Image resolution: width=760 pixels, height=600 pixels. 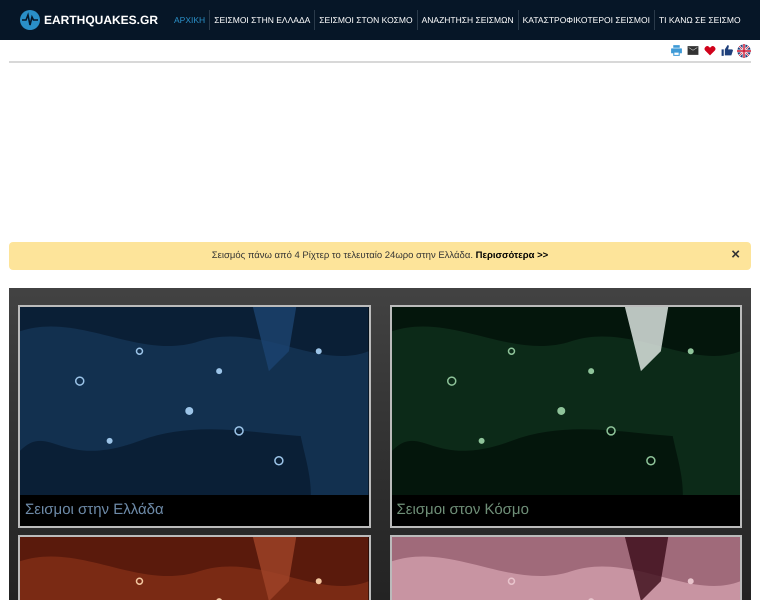 I want to click on site-logo: EARTHQUAKES.GR, so click(x=101, y=20).